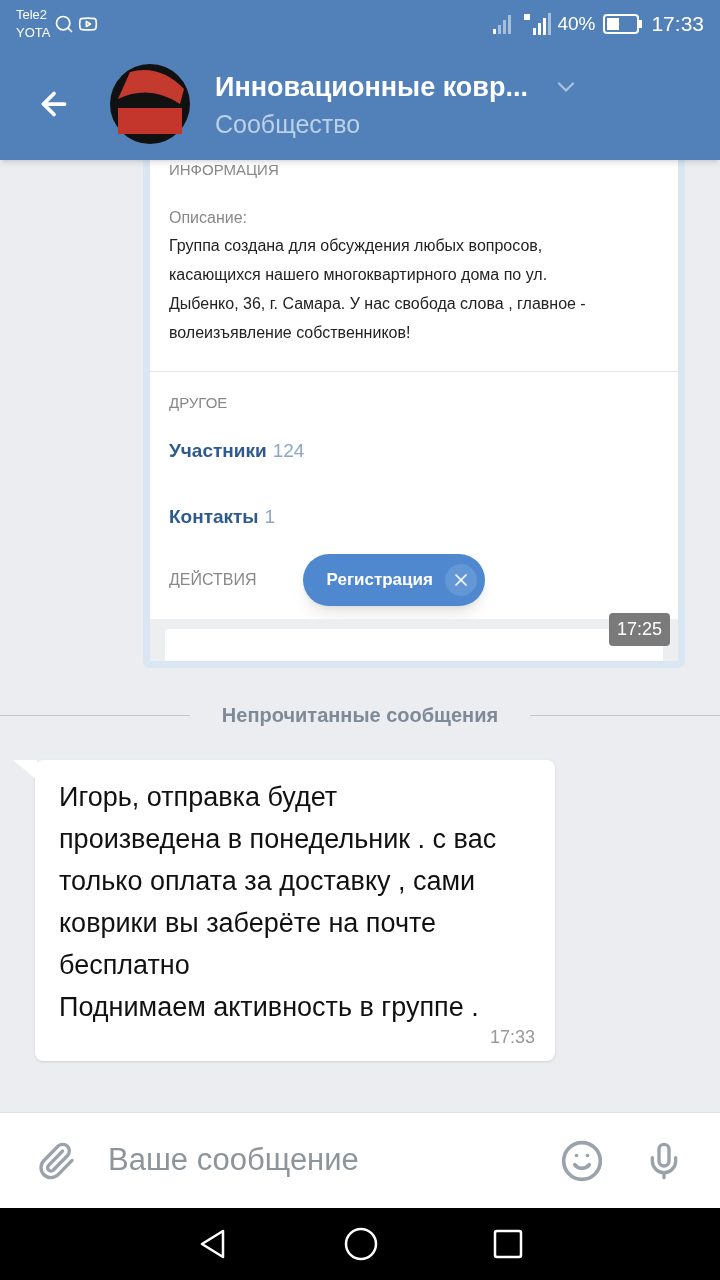  Describe the element at coordinates (199, 403) in the screenshot. I see `section-heading: ДРУГОЕ` at that location.